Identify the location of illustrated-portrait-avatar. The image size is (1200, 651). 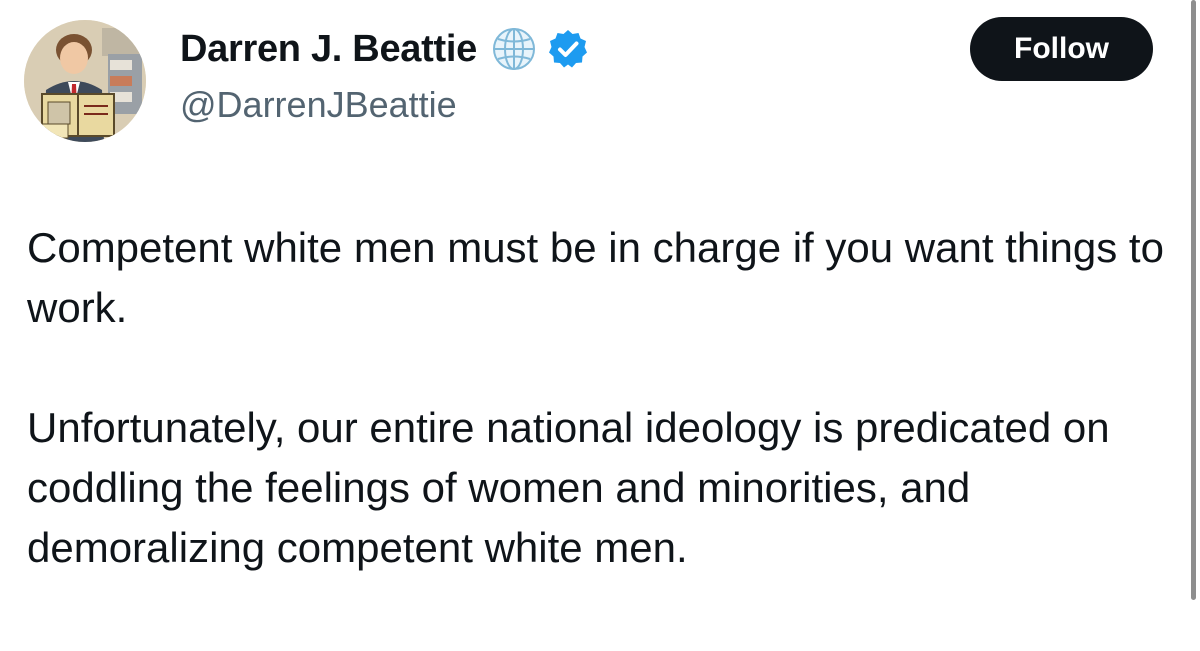
(85, 81).